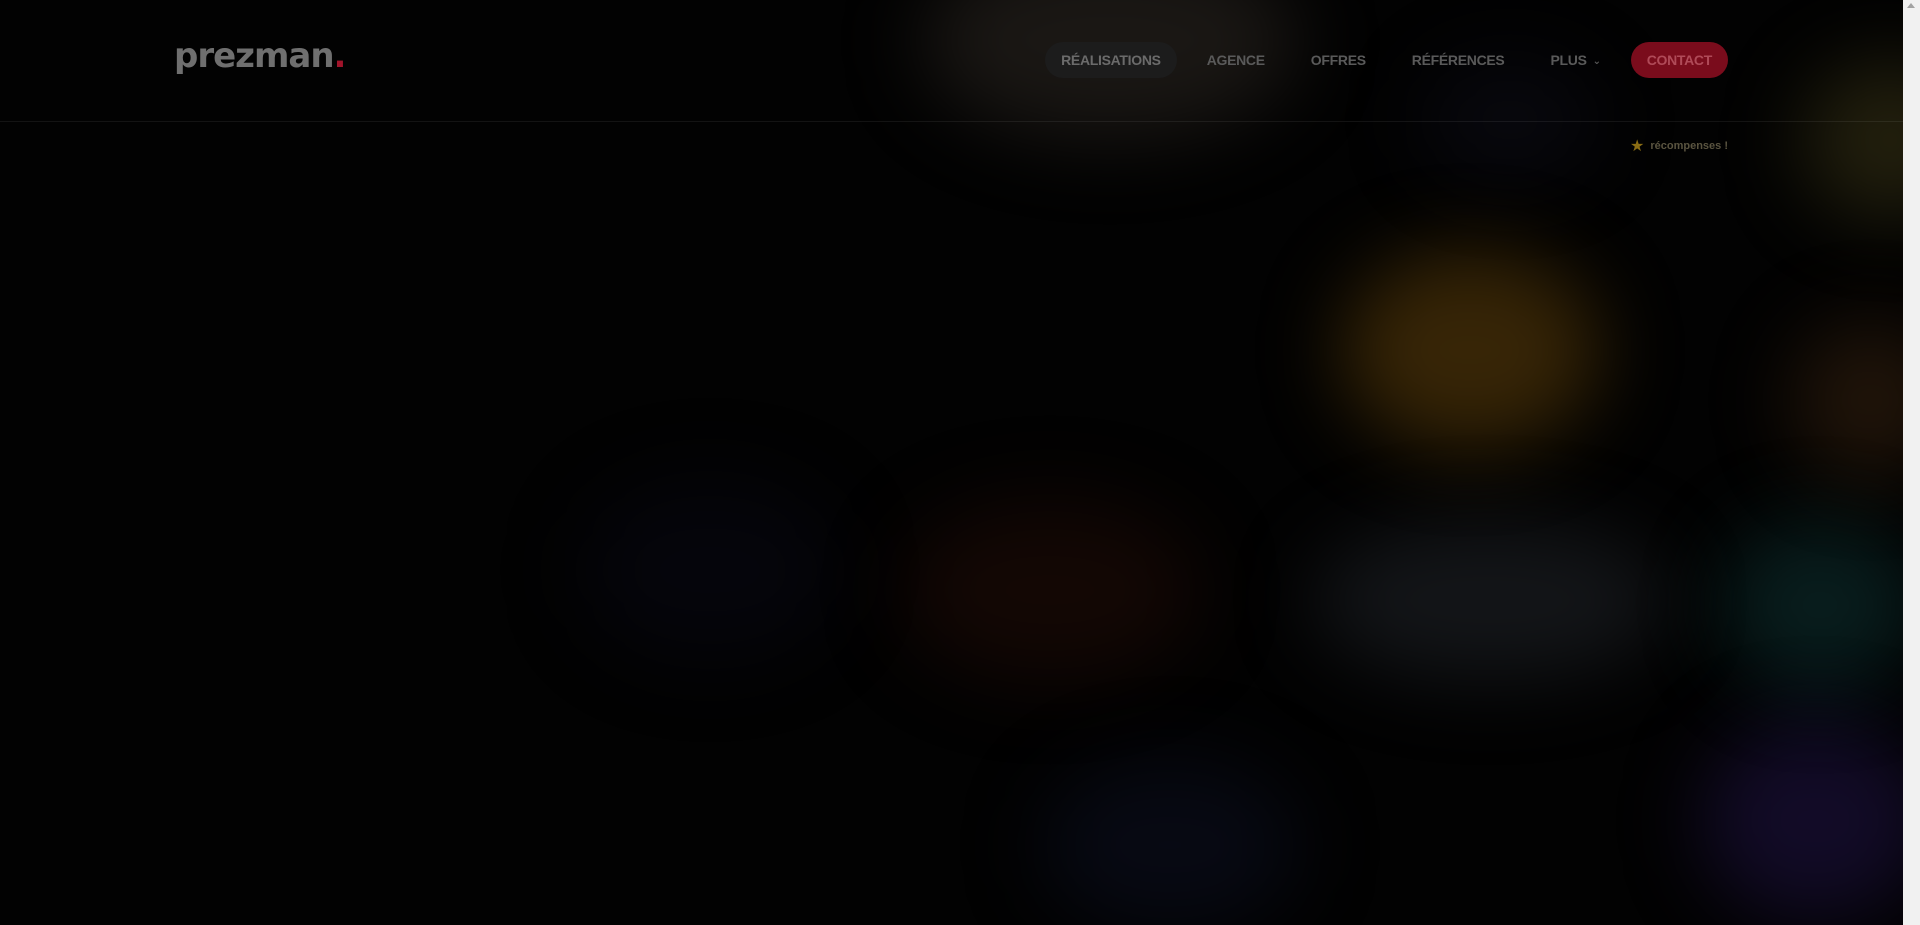  Describe the element at coordinates (1689, 146) in the screenshot. I see `awards-label: récompenses !` at that location.